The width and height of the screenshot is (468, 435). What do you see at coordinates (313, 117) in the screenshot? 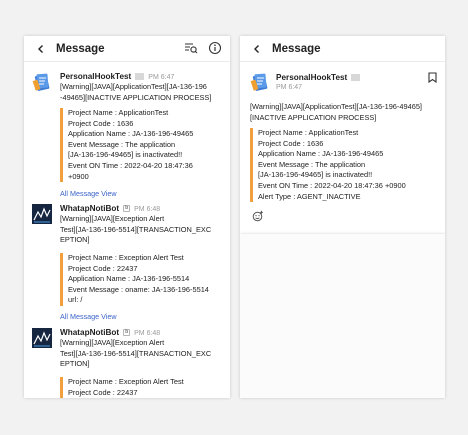
I see `subject-line: [INACTIVE APPLICATION PROCESS]` at bounding box center [313, 117].